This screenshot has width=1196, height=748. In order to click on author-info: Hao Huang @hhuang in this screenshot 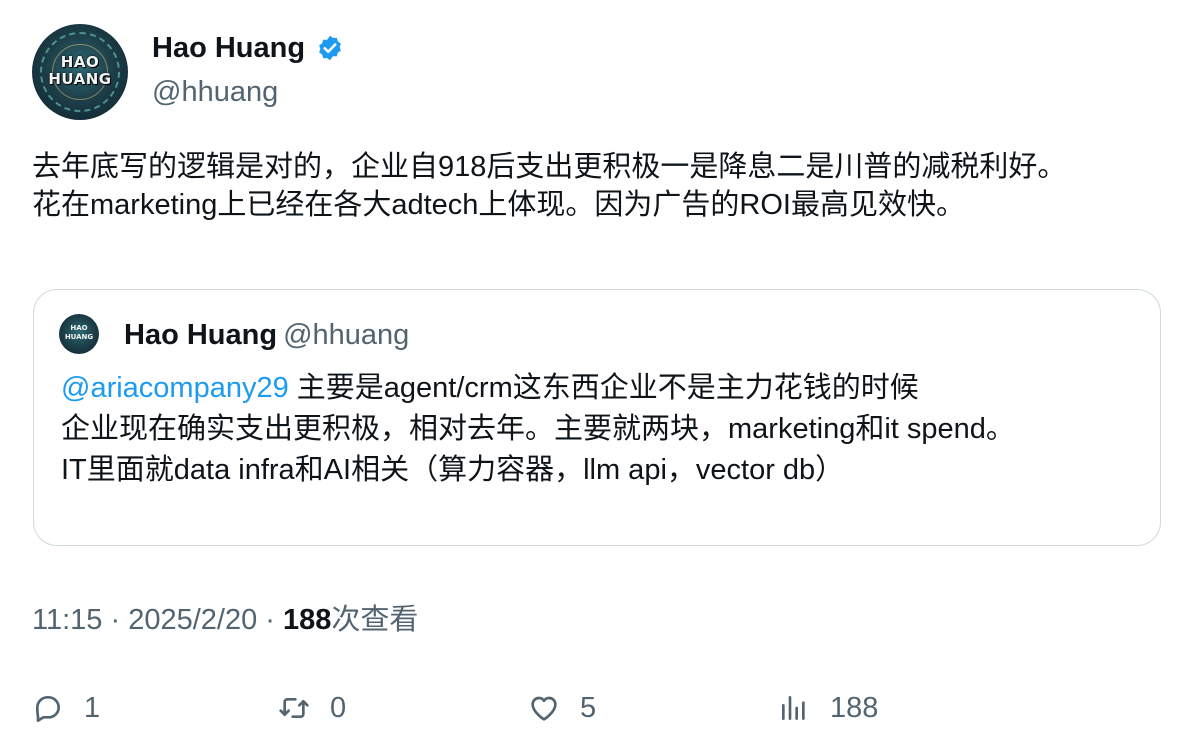, I will do `click(248, 70)`.